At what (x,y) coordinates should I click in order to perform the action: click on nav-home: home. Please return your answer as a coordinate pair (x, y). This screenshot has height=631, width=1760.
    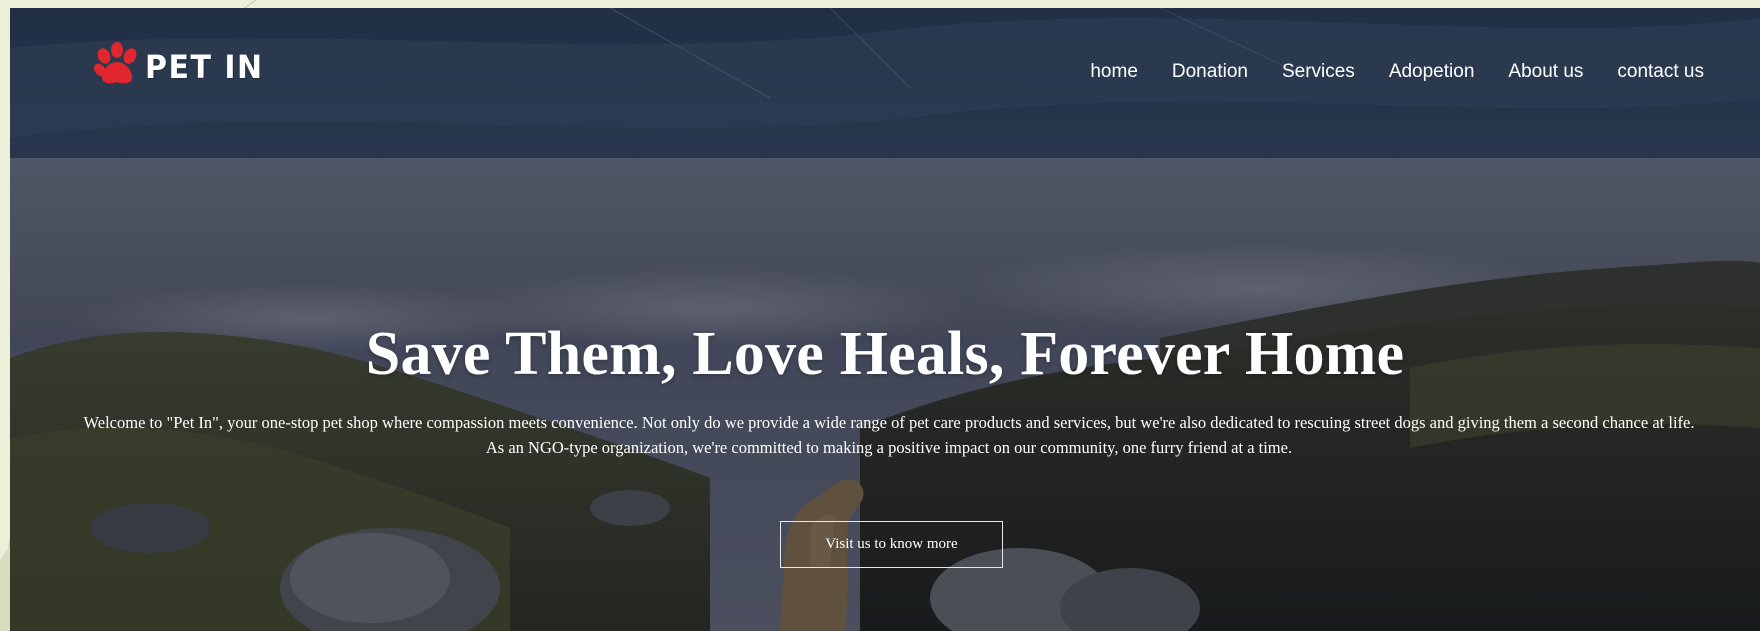
    Looking at the image, I should click on (1114, 72).